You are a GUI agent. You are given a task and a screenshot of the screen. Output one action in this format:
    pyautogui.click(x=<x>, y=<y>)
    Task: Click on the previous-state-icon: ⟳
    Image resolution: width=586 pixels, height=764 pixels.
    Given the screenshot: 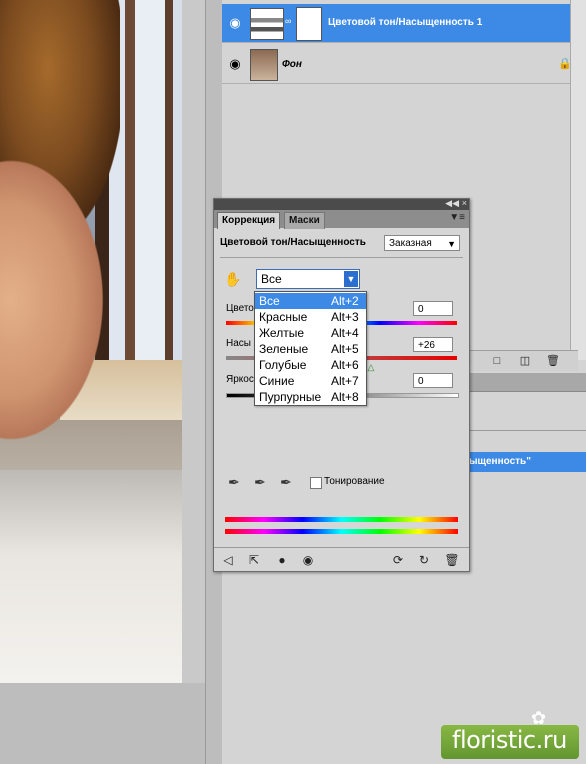 What is the action you would take?
    pyautogui.click(x=398, y=560)
    